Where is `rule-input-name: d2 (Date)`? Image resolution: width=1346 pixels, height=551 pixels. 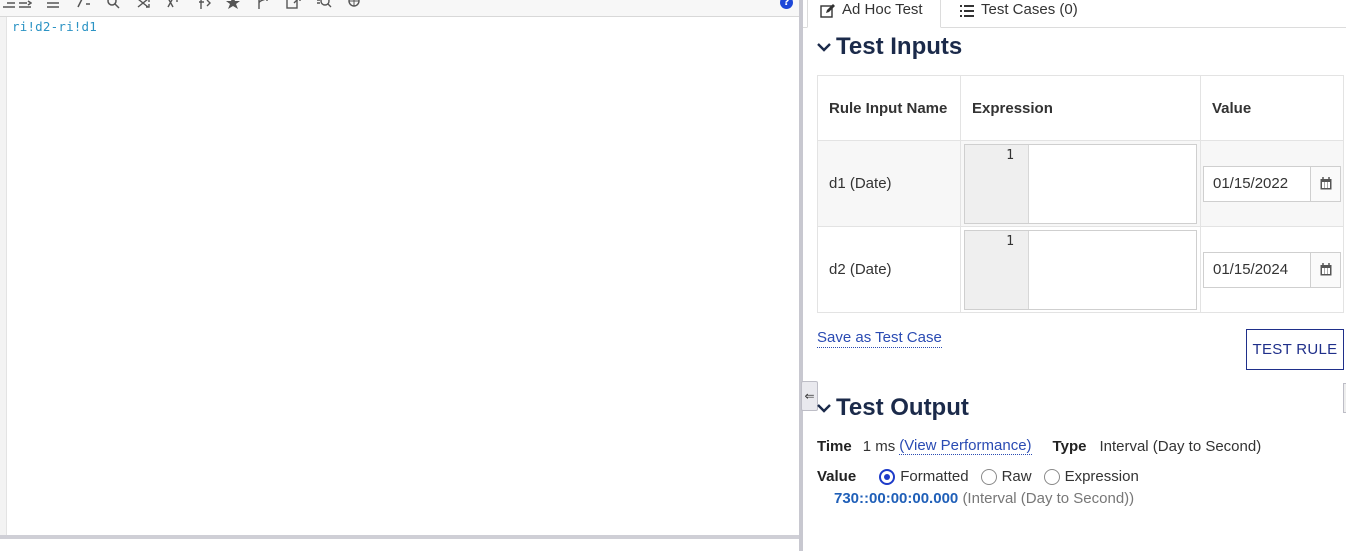
rule-input-name: d2 (Date) is located at coordinates (889, 269).